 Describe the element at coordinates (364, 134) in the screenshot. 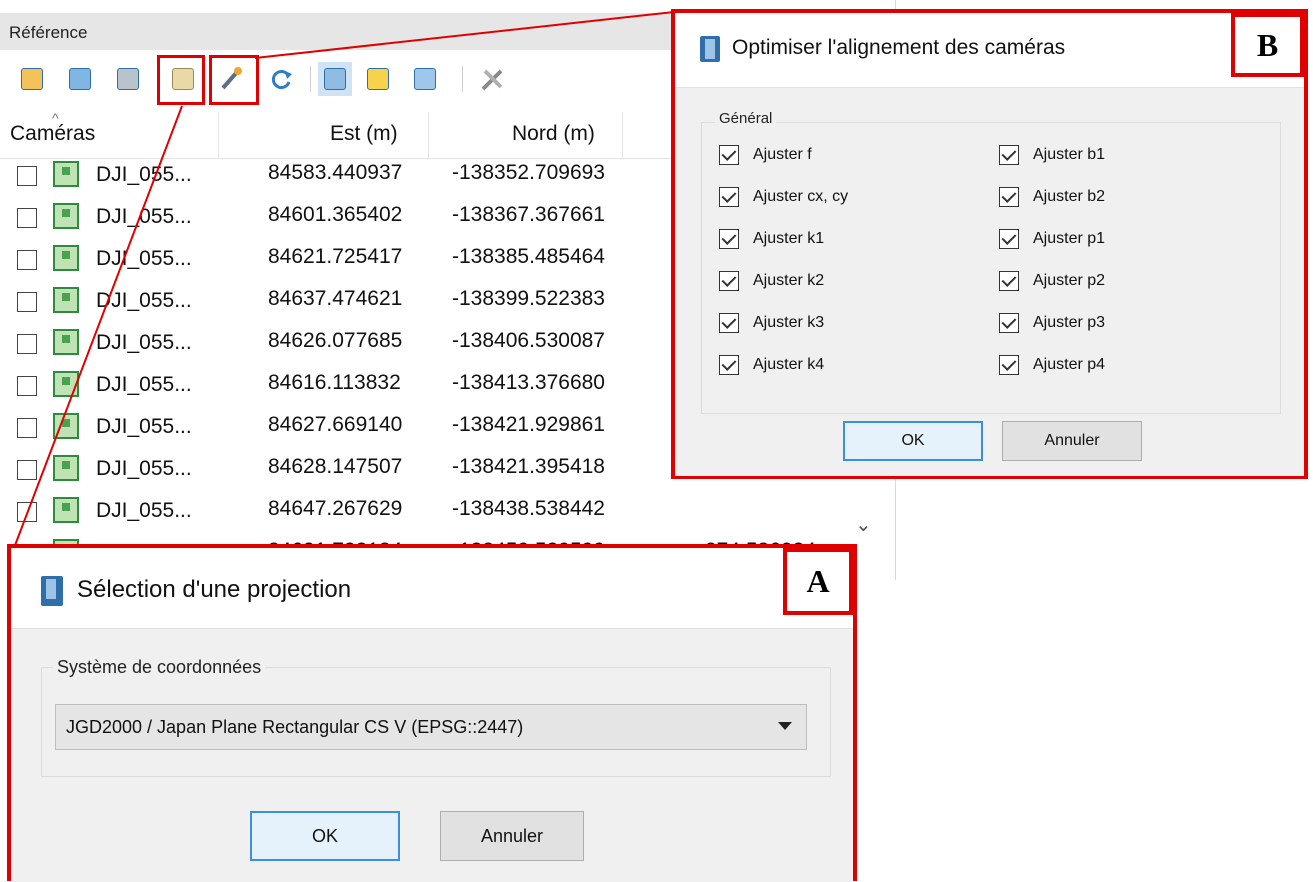

I see `column-est: Est (m)` at that location.